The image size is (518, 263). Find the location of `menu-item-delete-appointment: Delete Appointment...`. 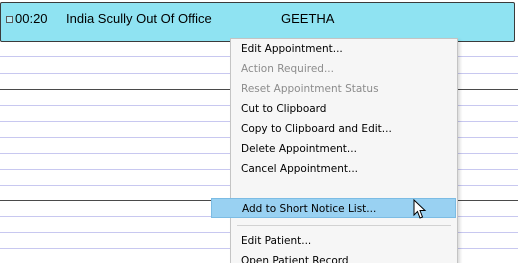

menu-item-delete-appointment: Delete Appointment... is located at coordinates (344, 149).